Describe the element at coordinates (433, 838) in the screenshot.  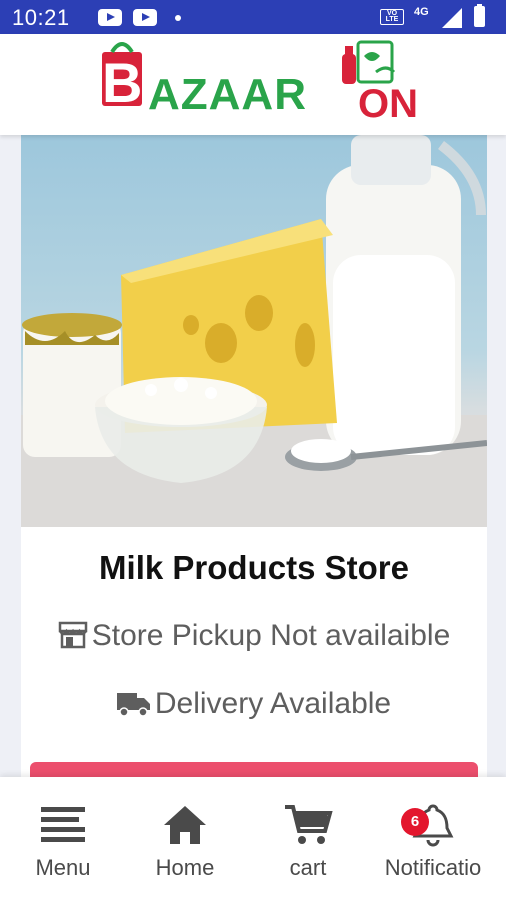
I see `nav-notifications: Notificatio` at that location.